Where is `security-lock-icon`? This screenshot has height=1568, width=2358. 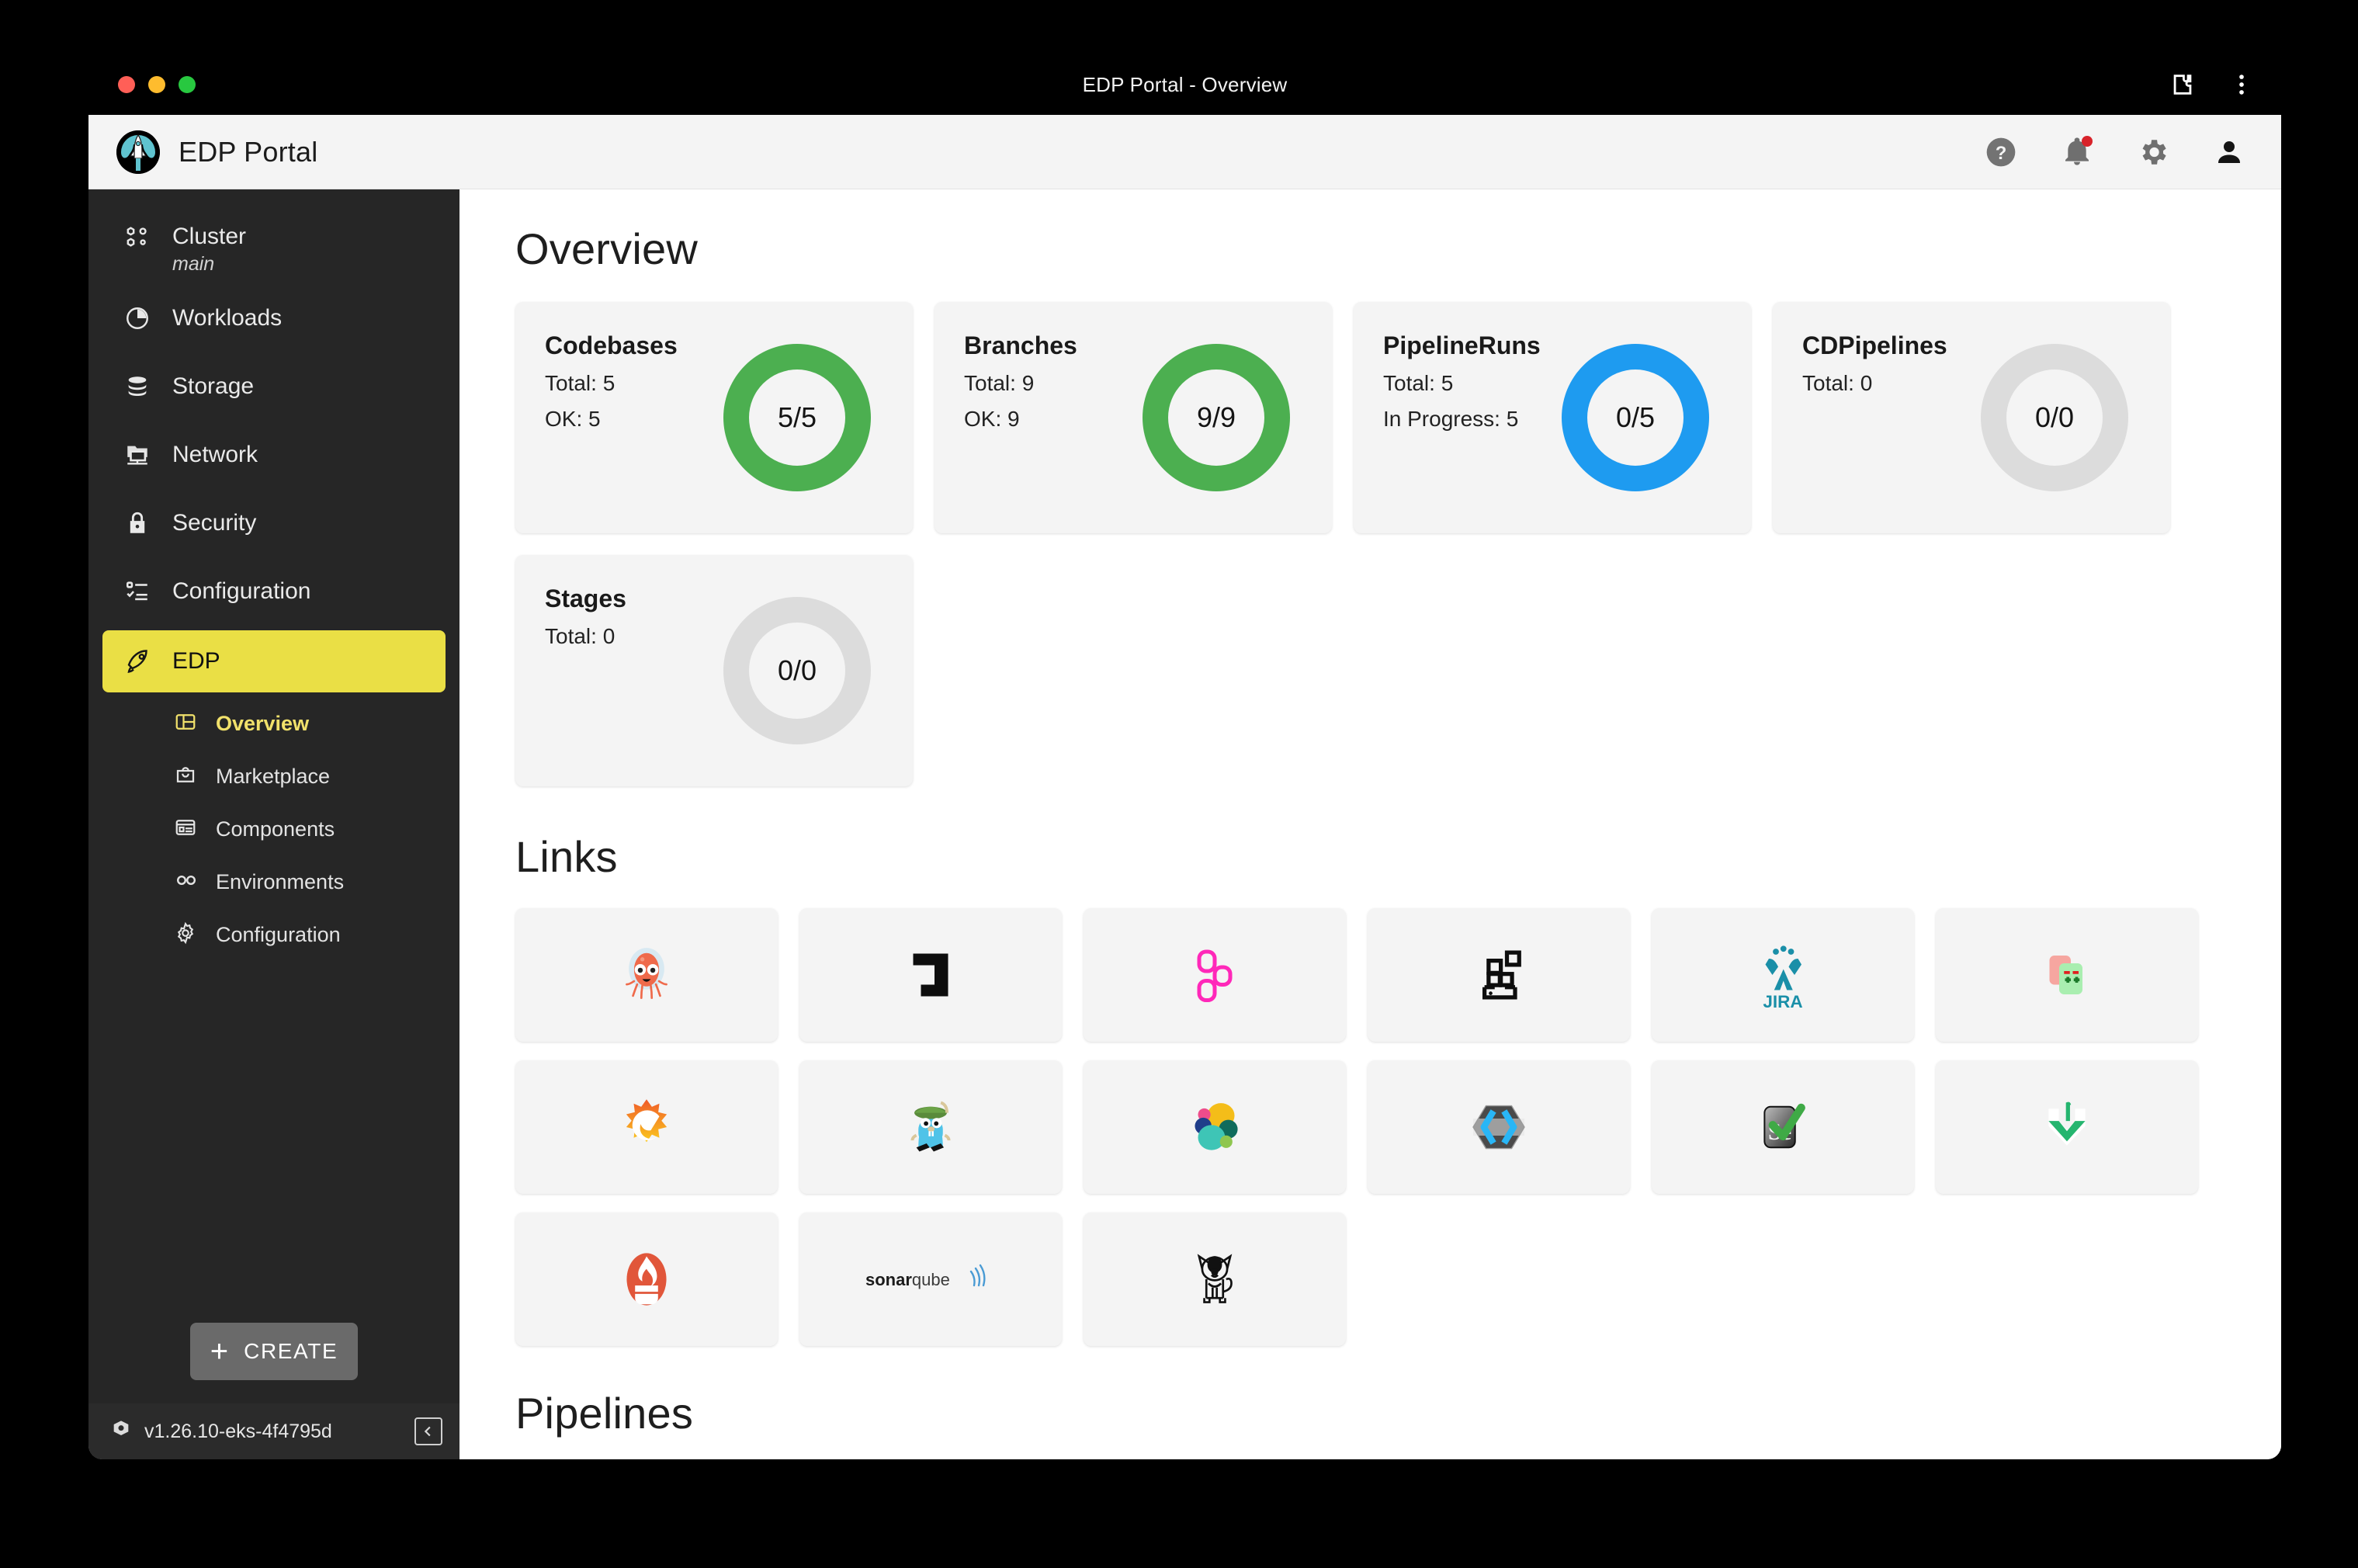
security-lock-icon is located at coordinates (139, 523).